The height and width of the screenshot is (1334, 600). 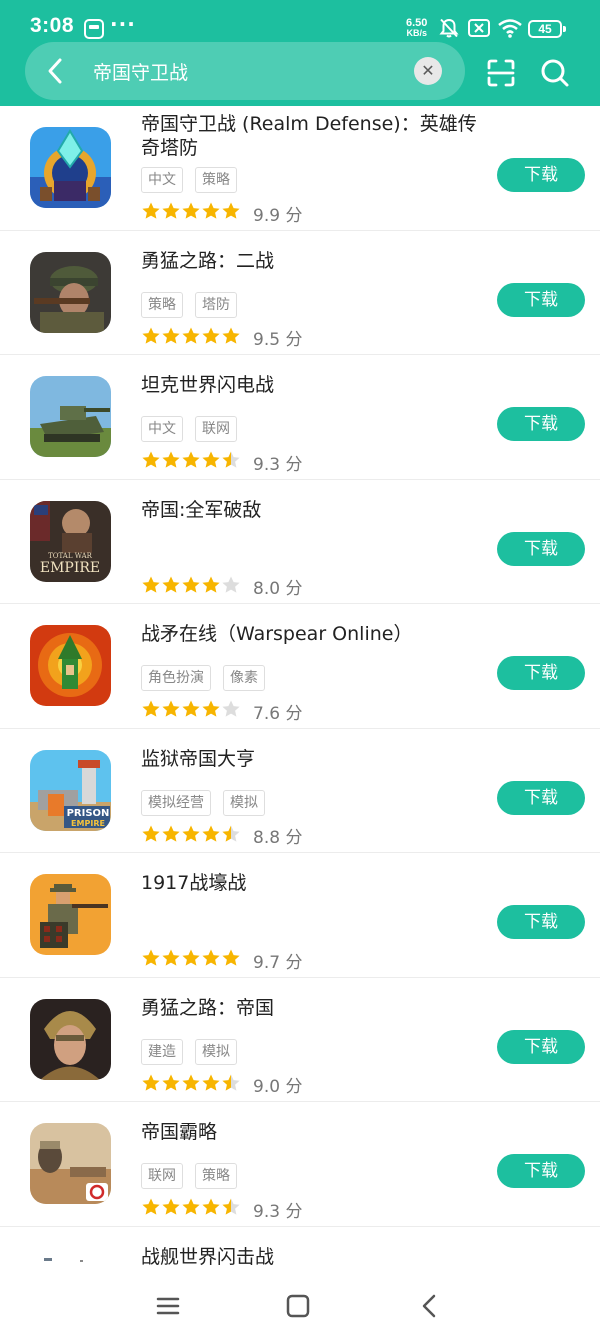 I want to click on app-title: 勇猛之路：帝国, so click(x=311, y=1008).